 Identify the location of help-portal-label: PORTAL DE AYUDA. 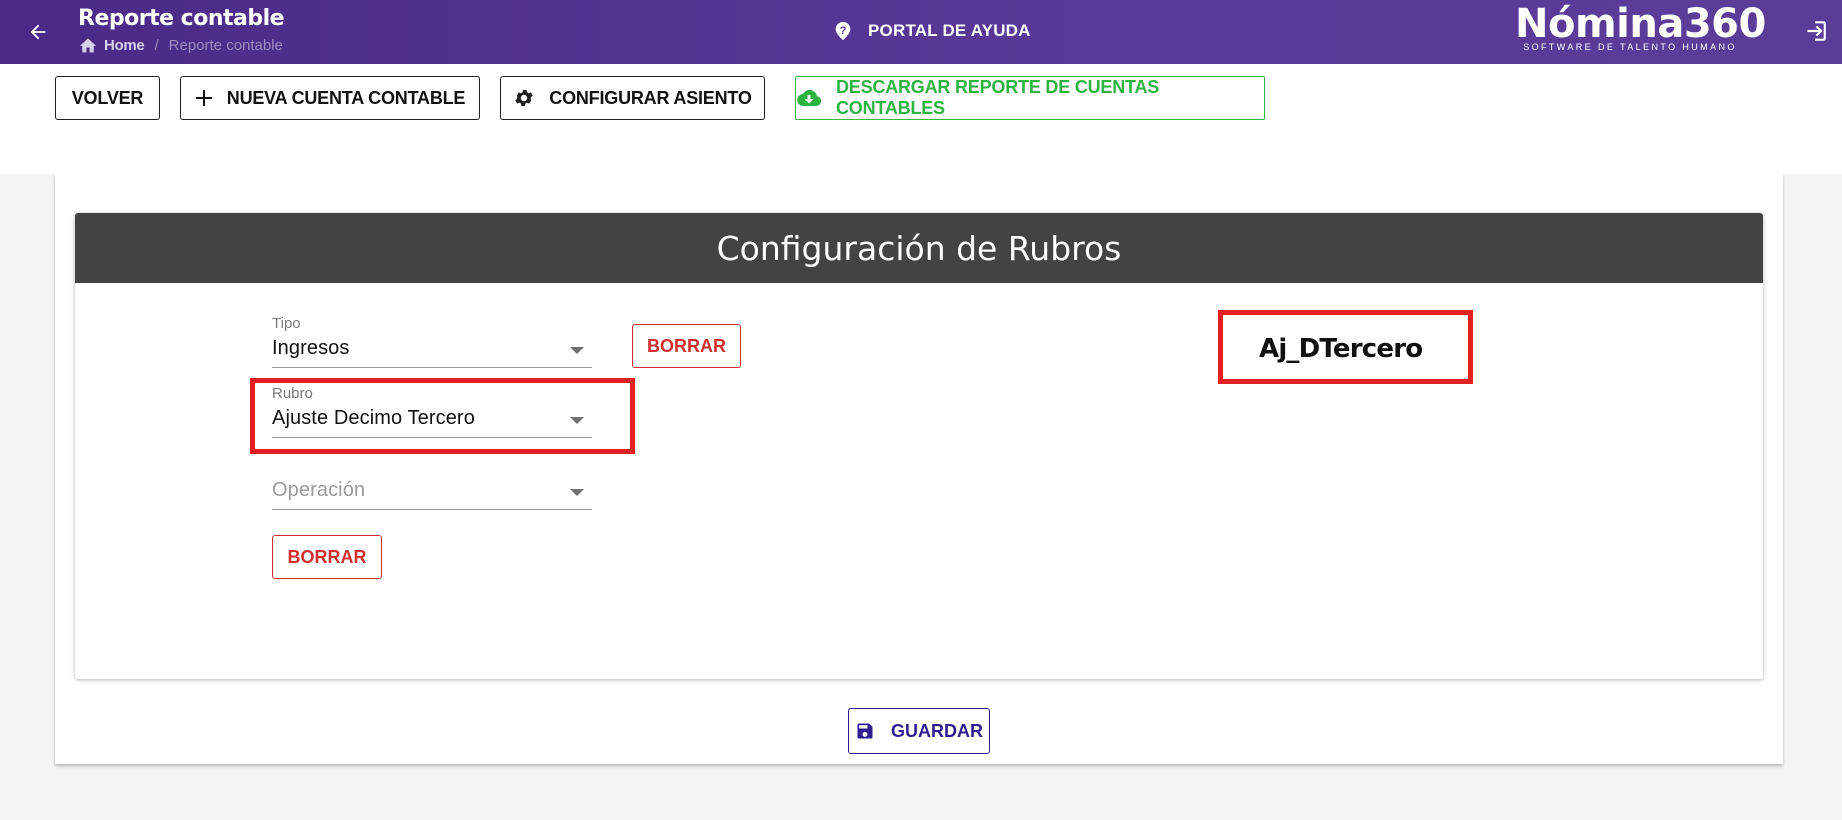
(949, 30).